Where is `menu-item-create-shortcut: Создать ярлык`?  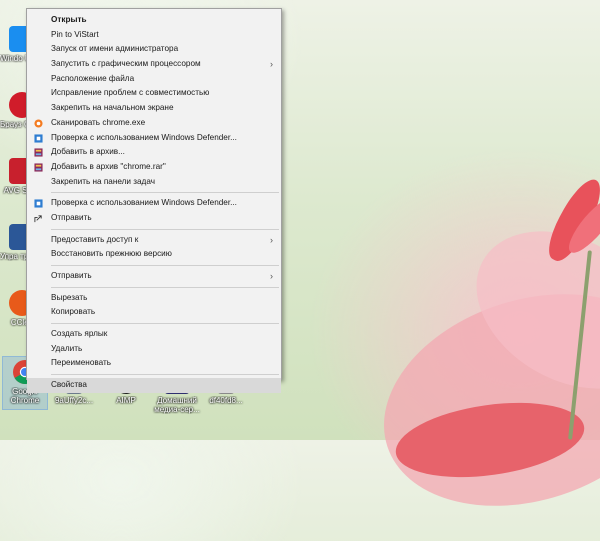 menu-item-create-shortcut: Создать ярлык is located at coordinates (154, 334).